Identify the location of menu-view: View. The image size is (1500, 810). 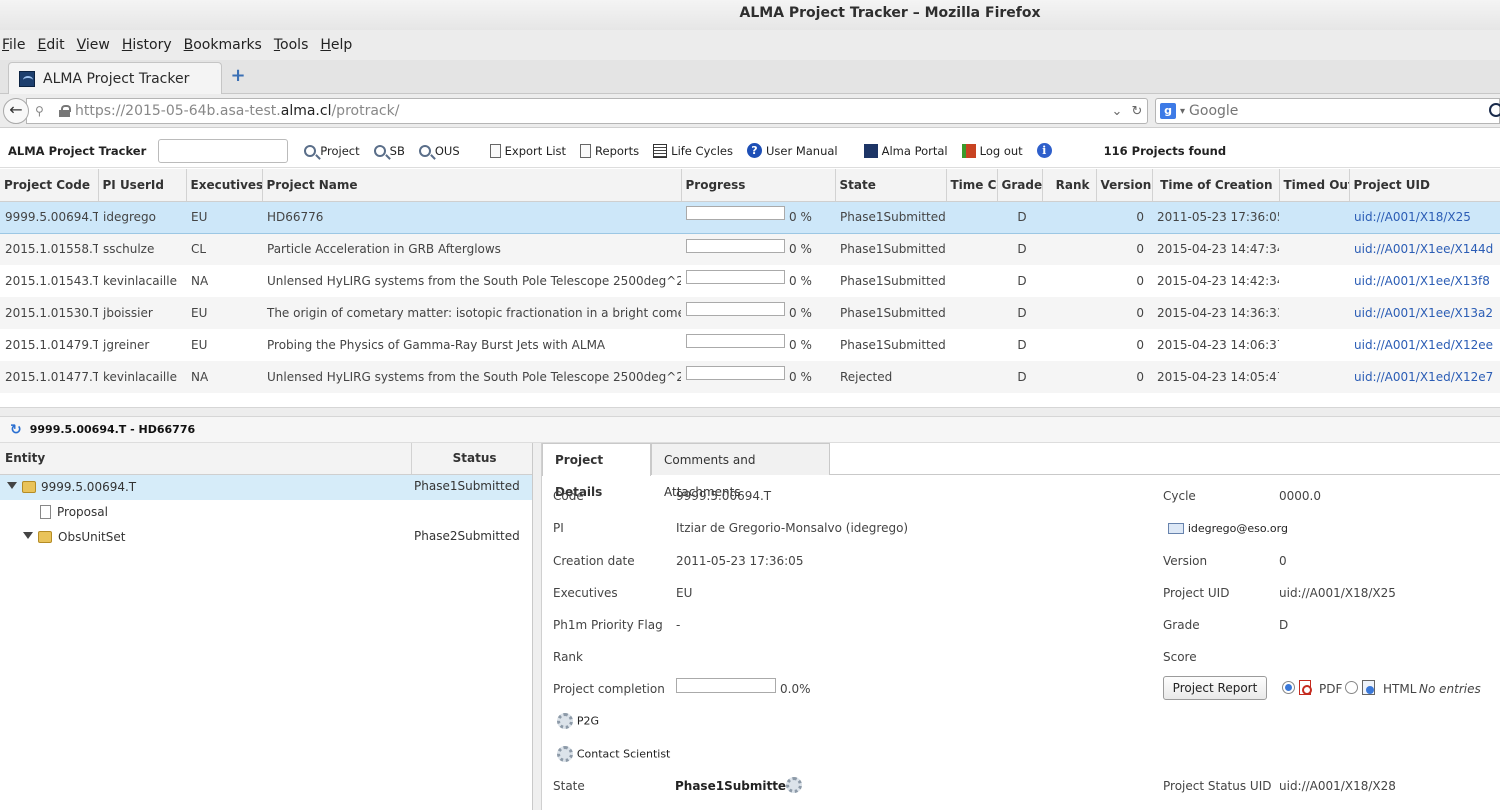
(96, 45).